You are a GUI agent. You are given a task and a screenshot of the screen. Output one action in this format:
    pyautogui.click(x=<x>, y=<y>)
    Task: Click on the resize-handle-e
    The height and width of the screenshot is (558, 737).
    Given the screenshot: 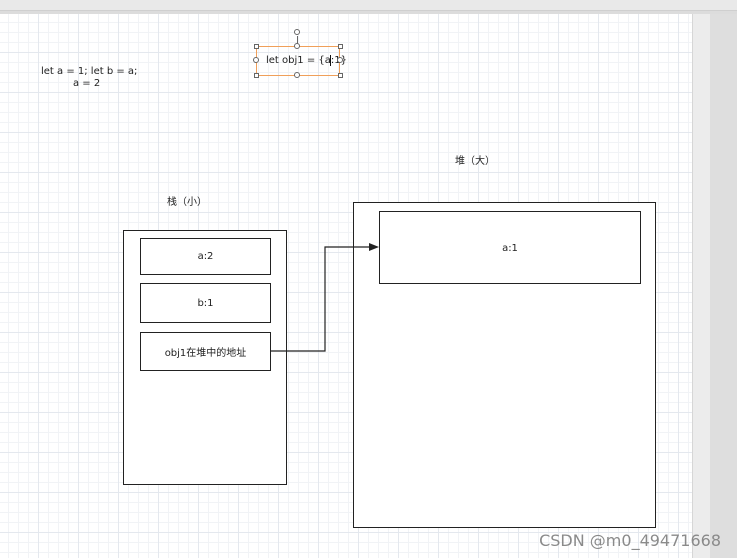 What is the action you would take?
    pyautogui.click(x=340, y=60)
    